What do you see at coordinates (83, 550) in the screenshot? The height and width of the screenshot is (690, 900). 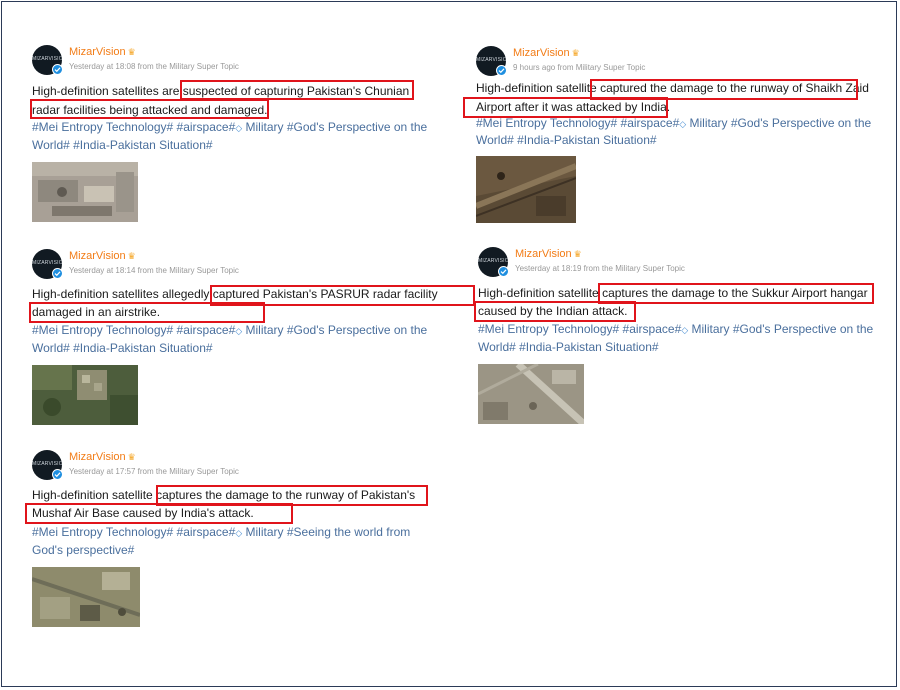 I see `hashtag-line: God's perspective#` at bounding box center [83, 550].